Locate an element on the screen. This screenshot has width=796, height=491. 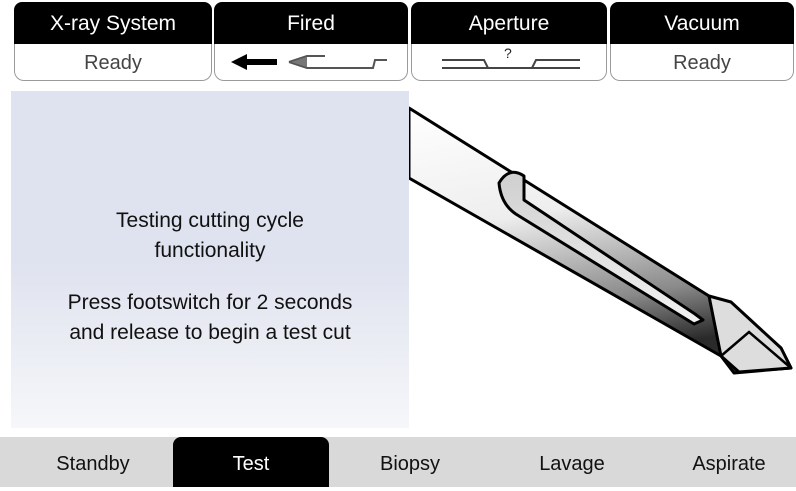
instruction-line-4: and release to begin a test cut is located at coordinates (210, 332).